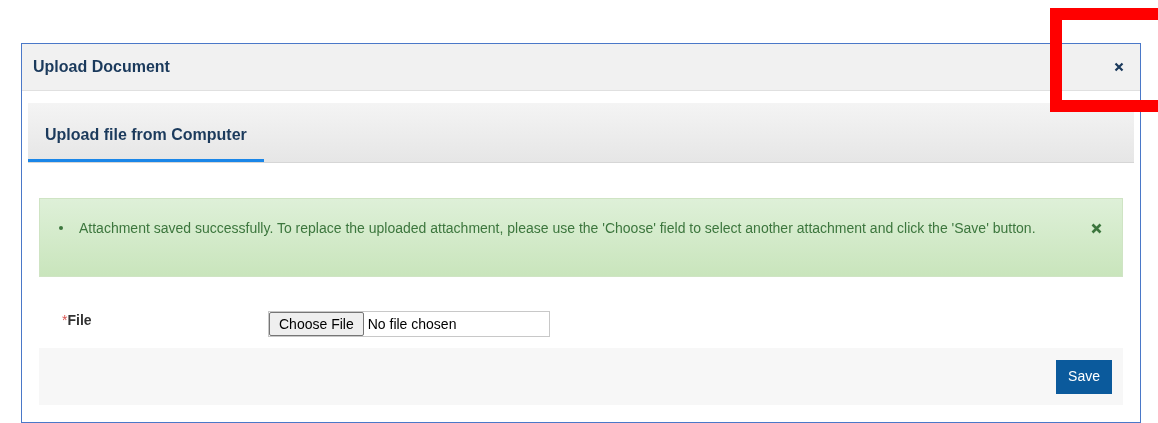  Describe the element at coordinates (61, 228) in the screenshot. I see `bullet-icon` at that location.